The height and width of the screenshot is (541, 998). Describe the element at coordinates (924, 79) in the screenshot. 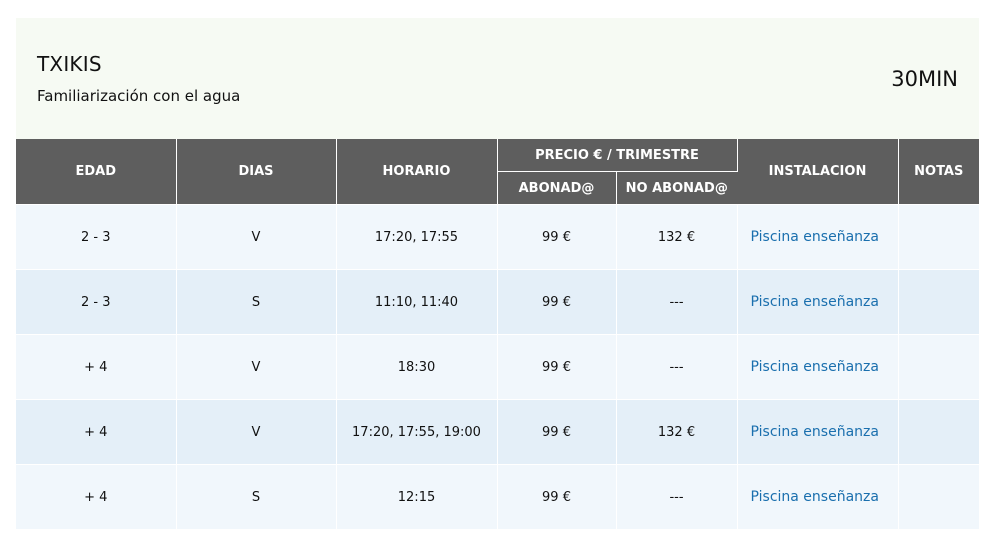

I see `activity-duration: 30MIN` at that location.